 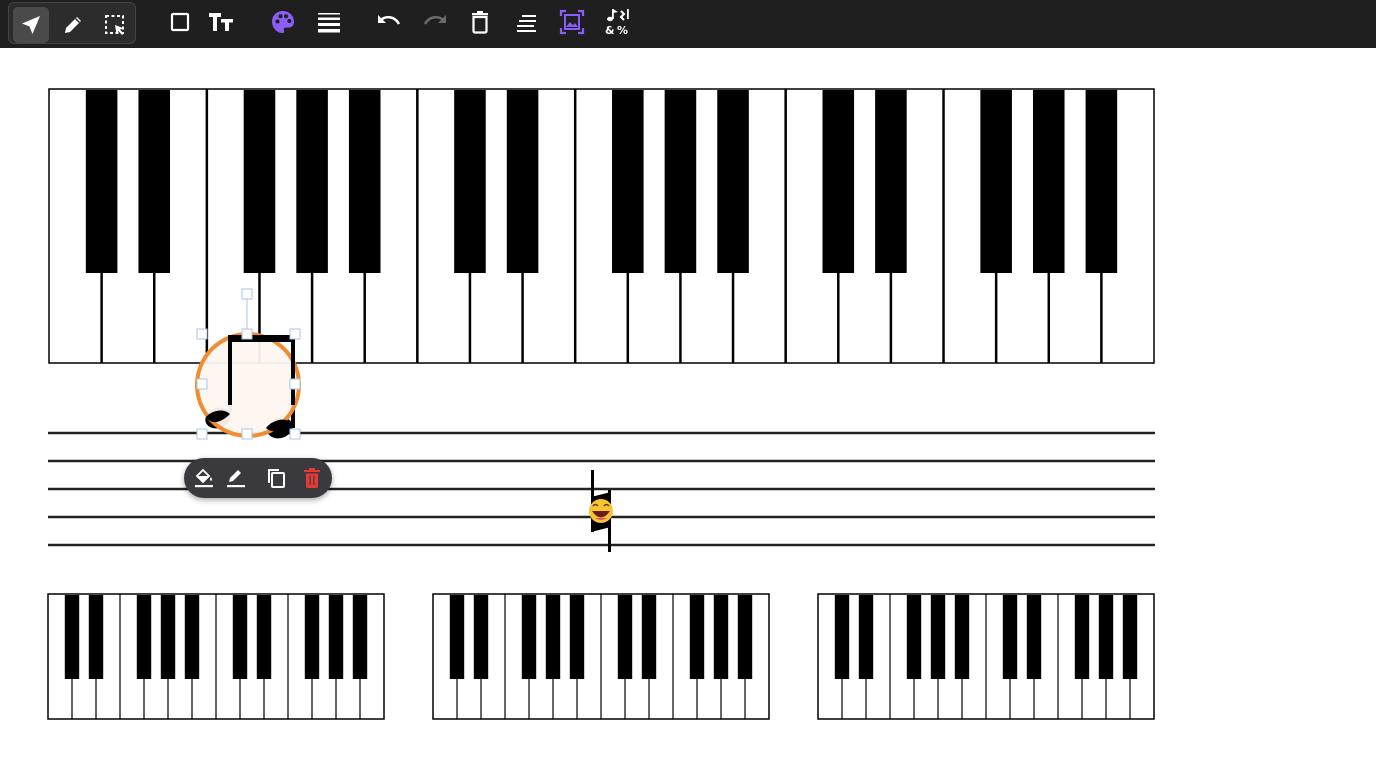 I want to click on cursor-arrow-icon, so click(x=31, y=25).